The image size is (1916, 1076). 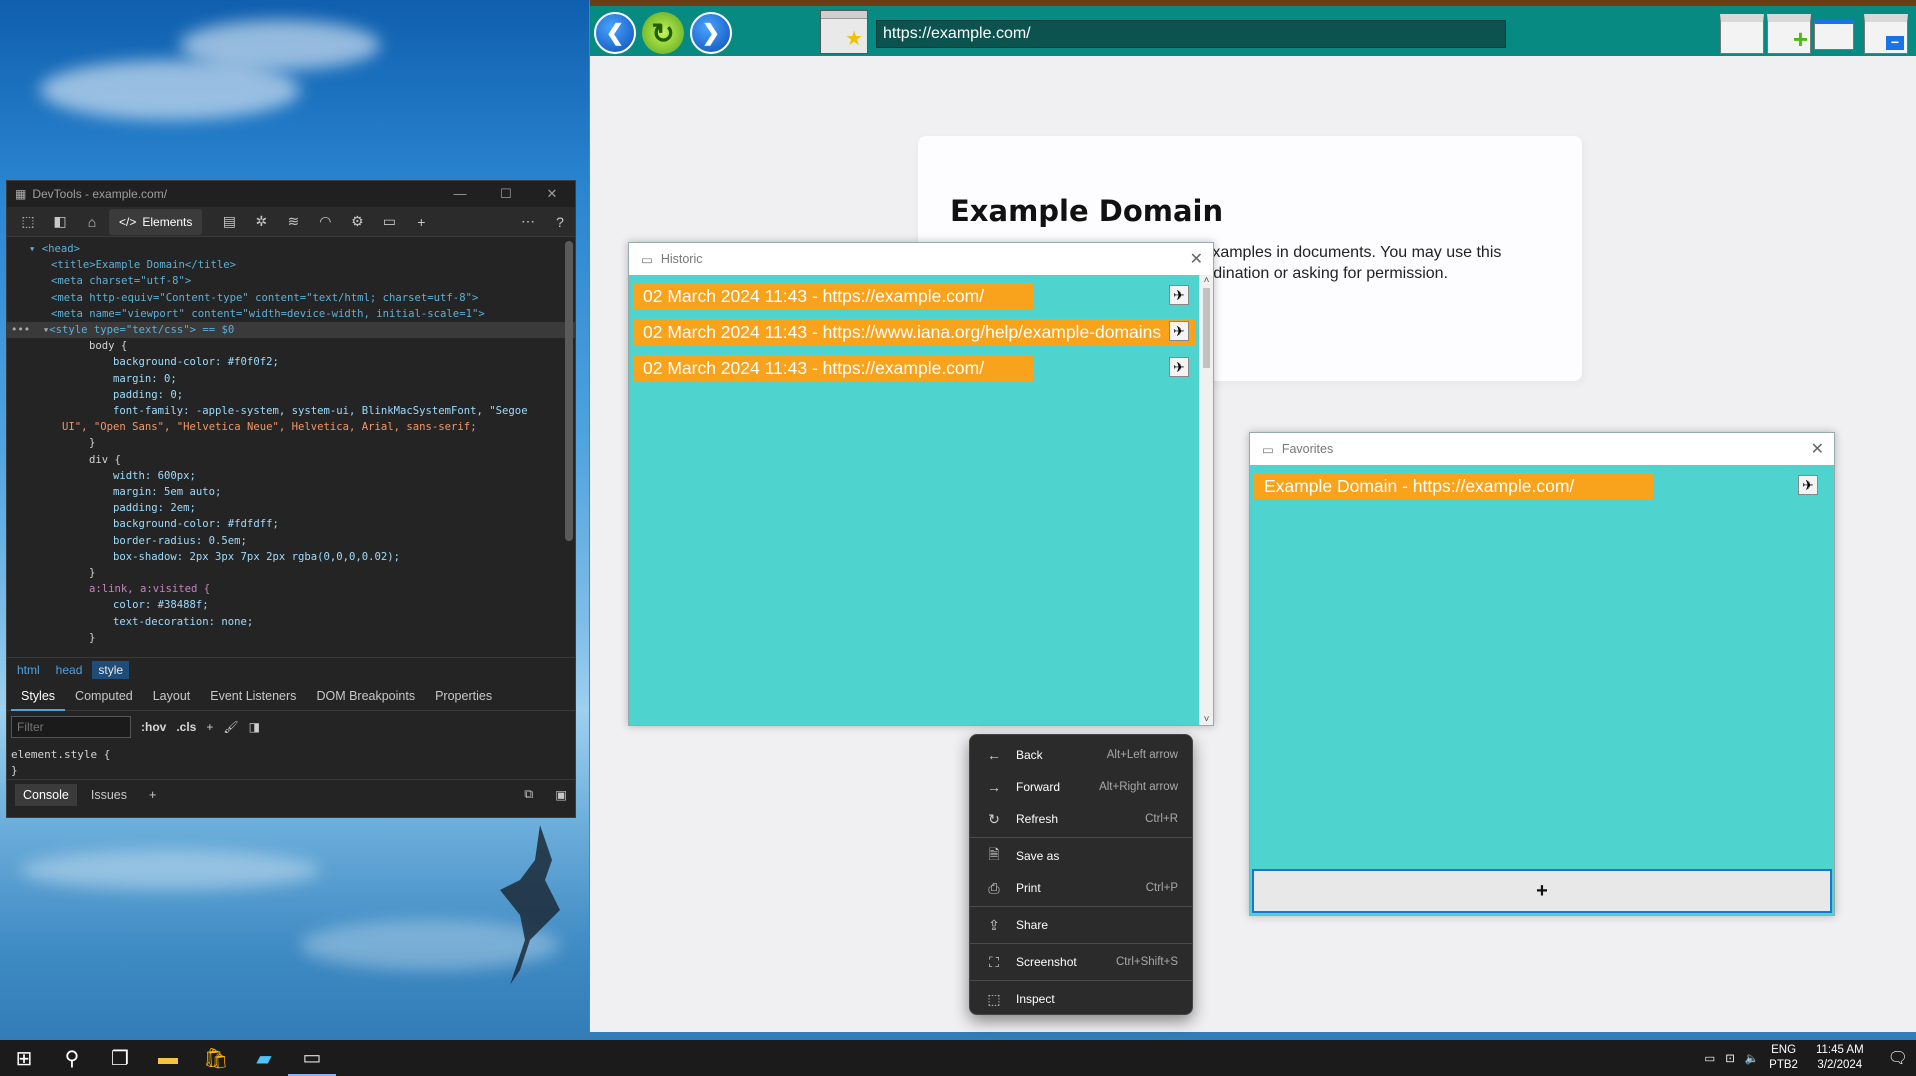 I want to click on css-line: text-decoration: none;, so click(x=183, y=621).